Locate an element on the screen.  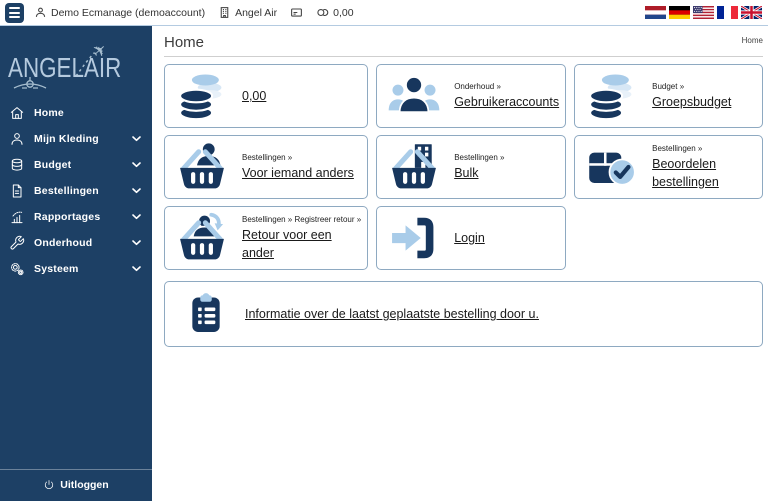
sidebar-item-rapportages: Rapportages is located at coordinates (76, 217).